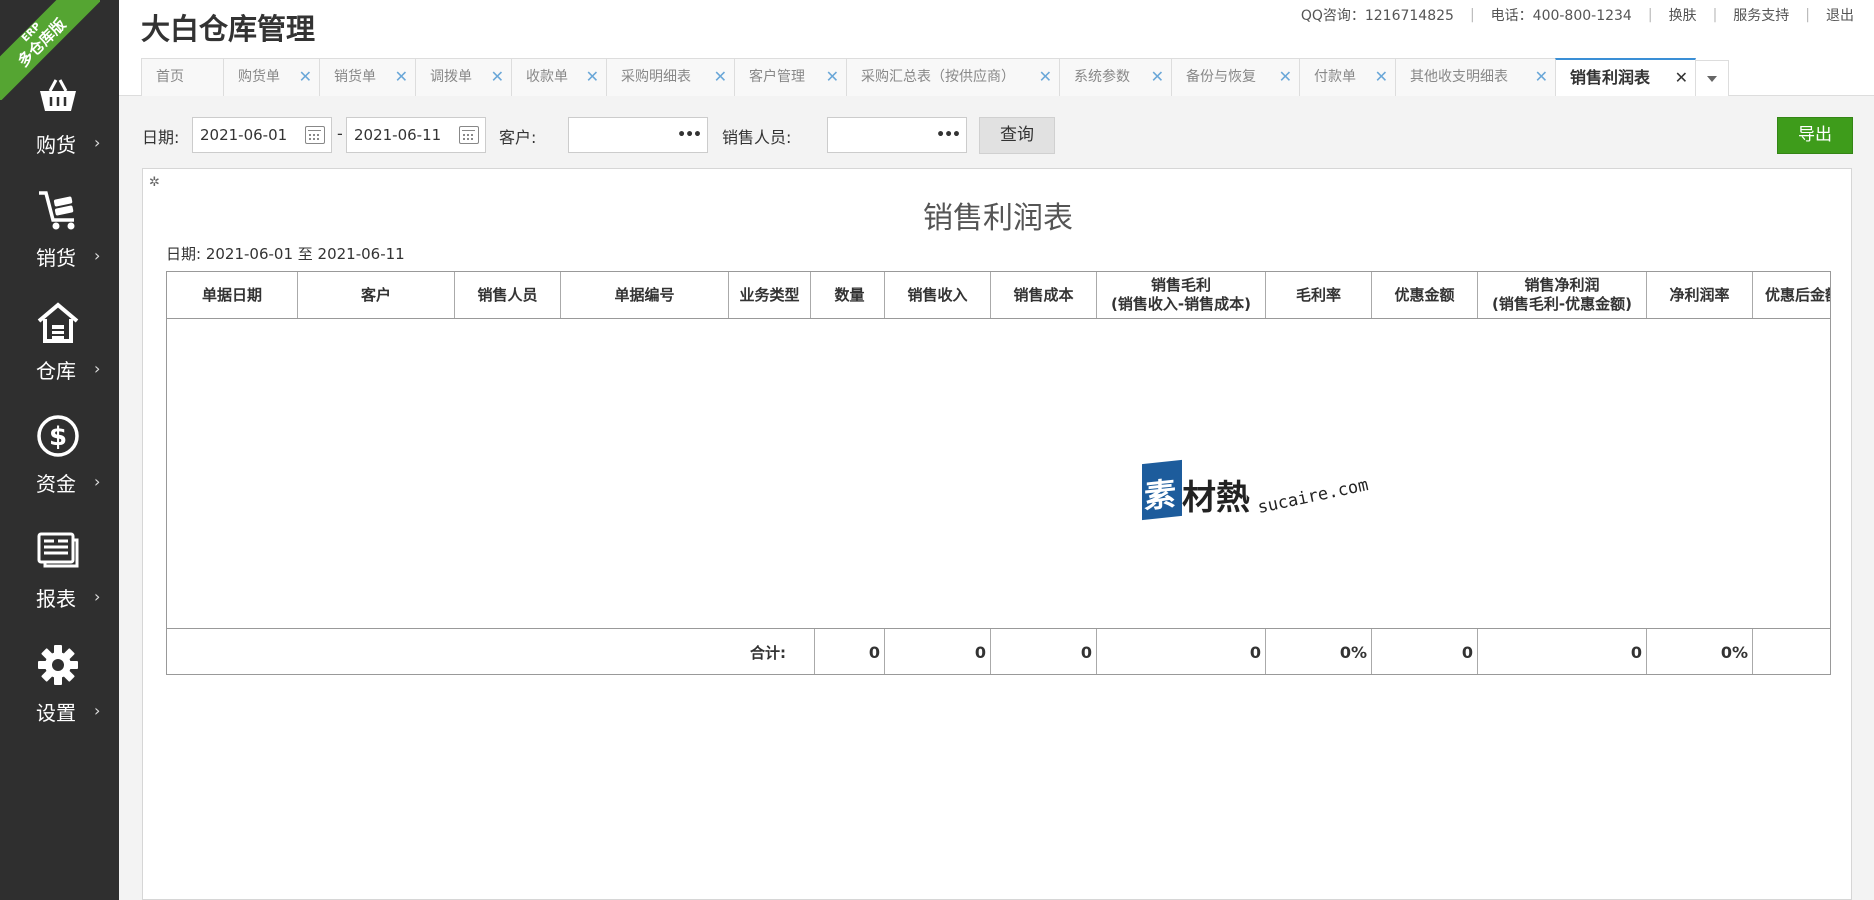 This screenshot has width=1874, height=900. I want to click on total-label: 合计:, so click(491, 651).